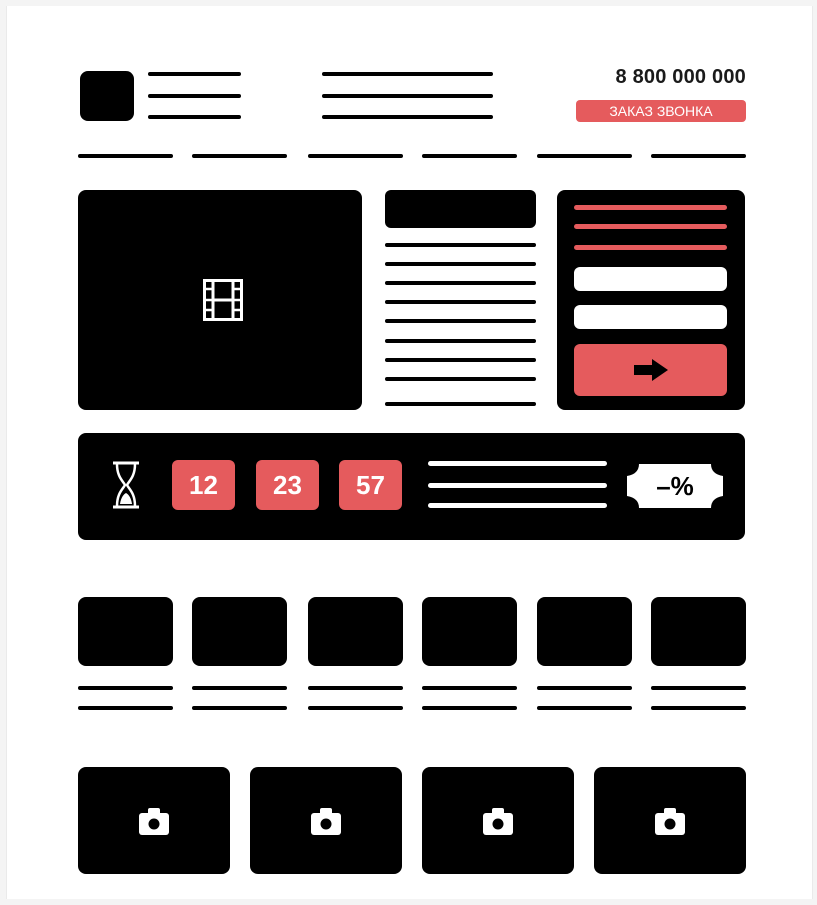 This screenshot has width=817, height=905. I want to click on discount-tag: –%, so click(675, 486).